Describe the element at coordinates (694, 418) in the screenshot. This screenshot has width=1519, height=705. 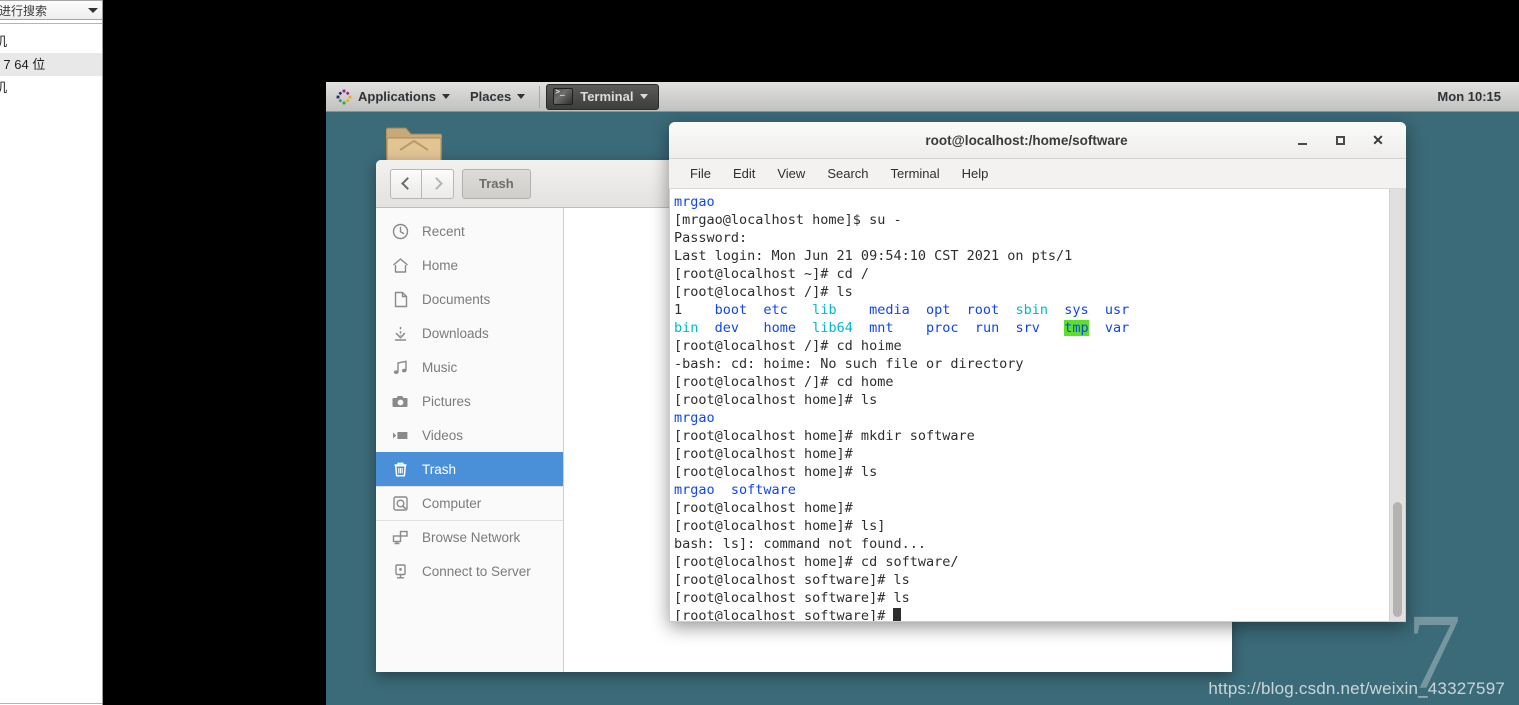
I see `terminal-line: mrgao` at that location.